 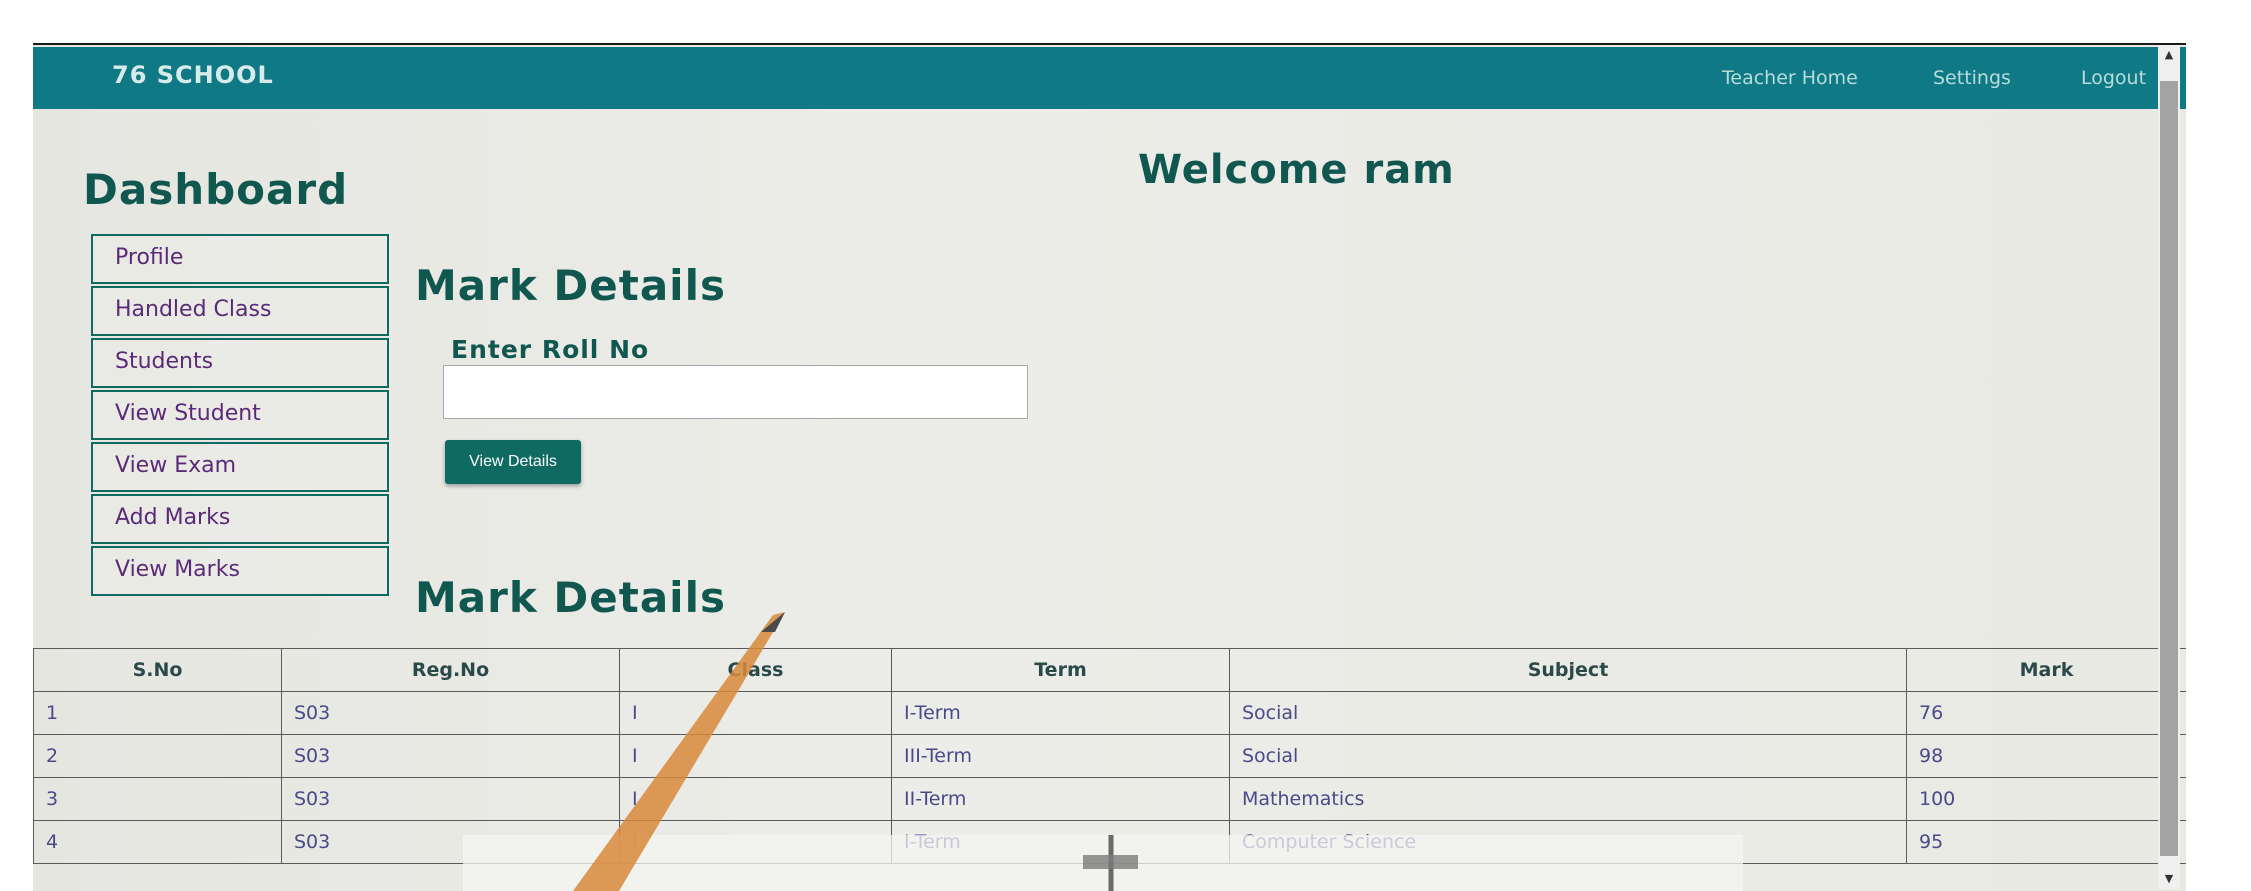 What do you see at coordinates (1060, 670) in the screenshot?
I see `column-header-term: Term` at bounding box center [1060, 670].